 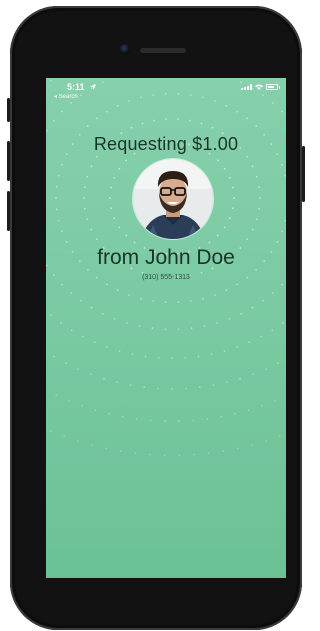 I want to click on requester-name: from John Doe, so click(x=166, y=257).